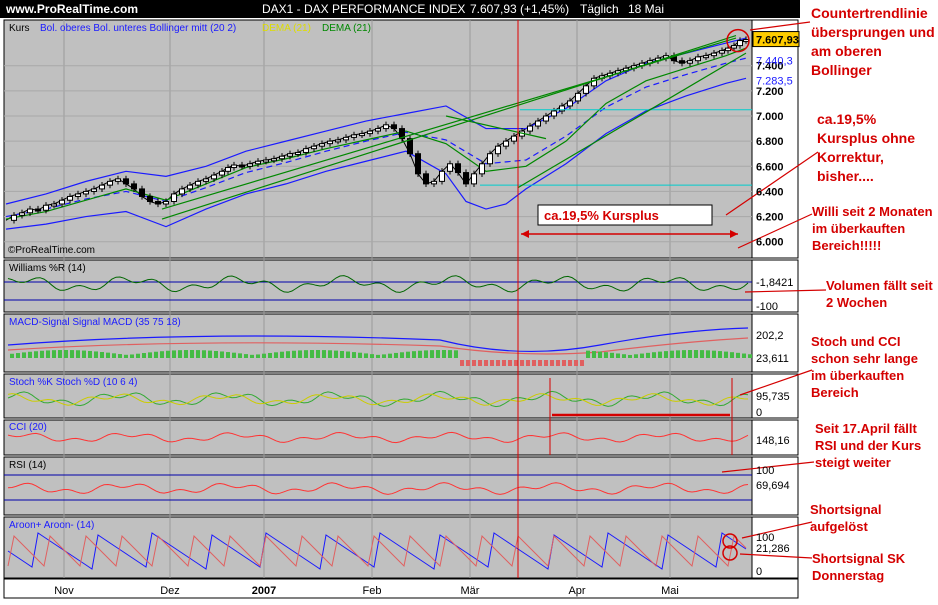 This screenshot has height=605, width=938. Describe the element at coordinates (599, 9) in the screenshot. I see `period-label: Täglich` at that location.